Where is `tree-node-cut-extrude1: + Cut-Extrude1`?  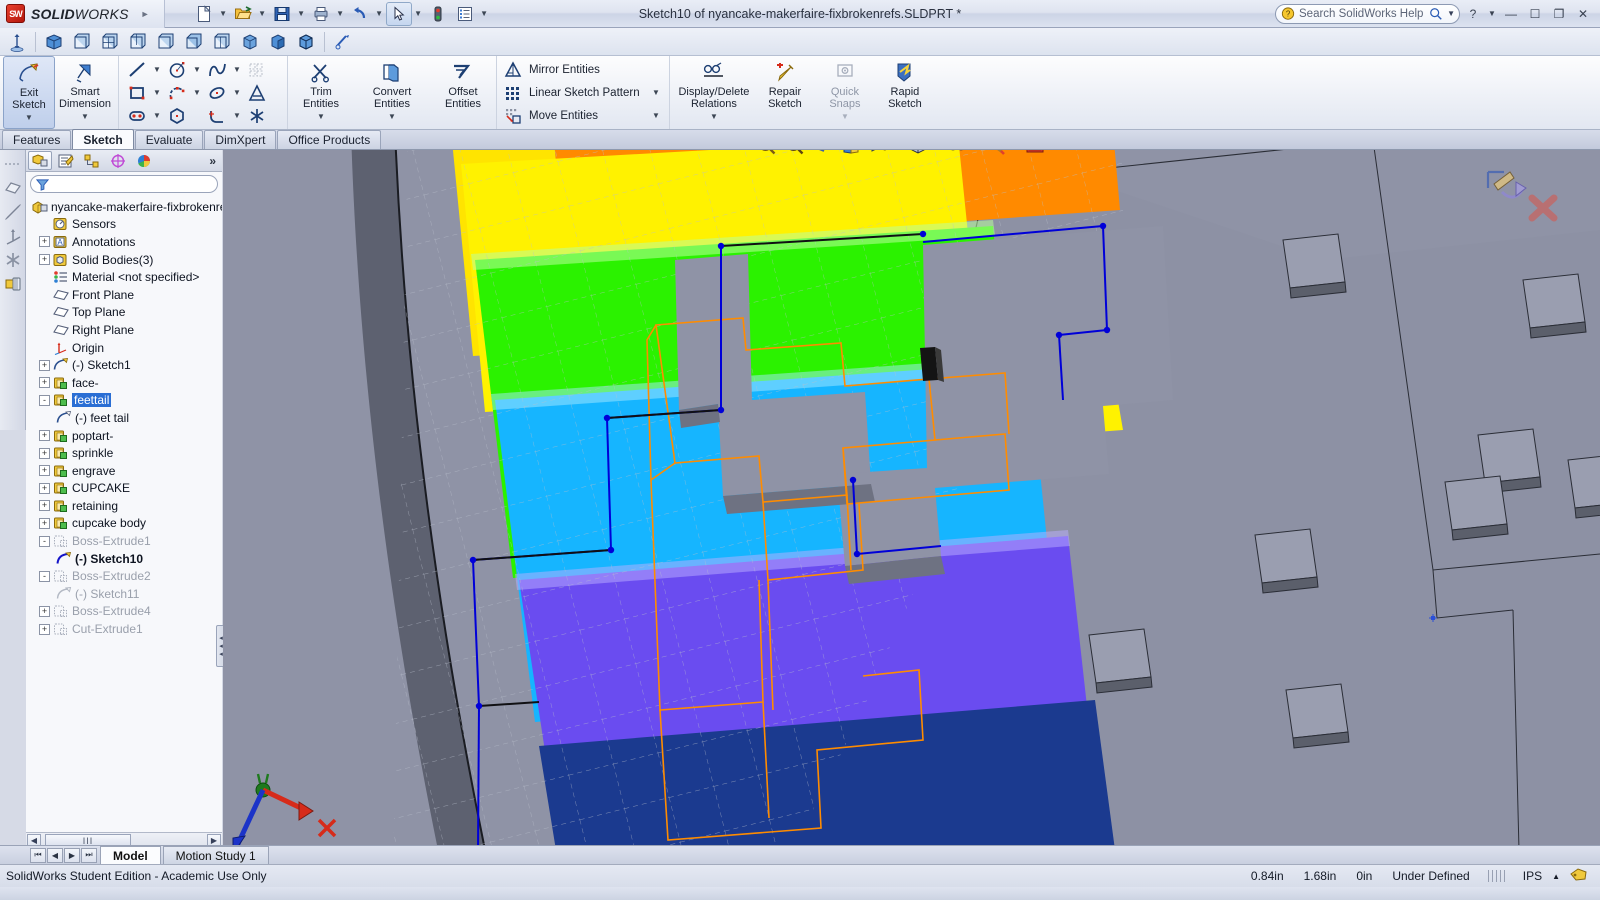 tree-node-cut-extrude1: + Cut-Extrude1 is located at coordinates (126, 629).